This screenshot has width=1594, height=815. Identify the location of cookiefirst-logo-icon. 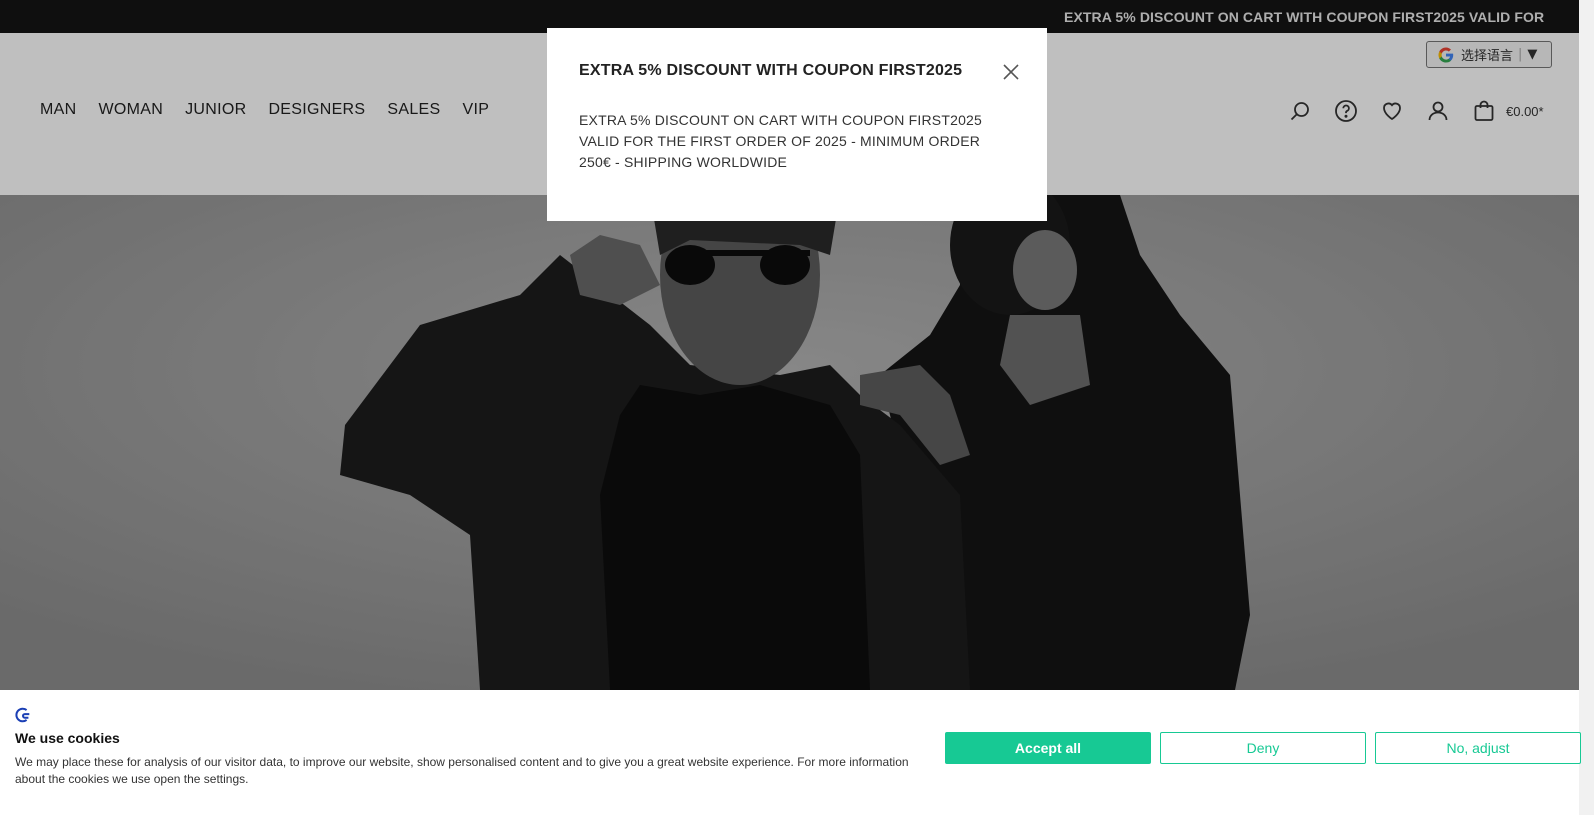
(22, 715).